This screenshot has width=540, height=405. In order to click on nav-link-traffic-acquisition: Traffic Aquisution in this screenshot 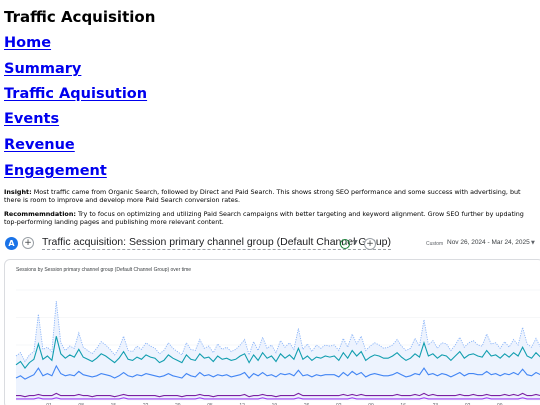, I will do `click(75, 94)`.